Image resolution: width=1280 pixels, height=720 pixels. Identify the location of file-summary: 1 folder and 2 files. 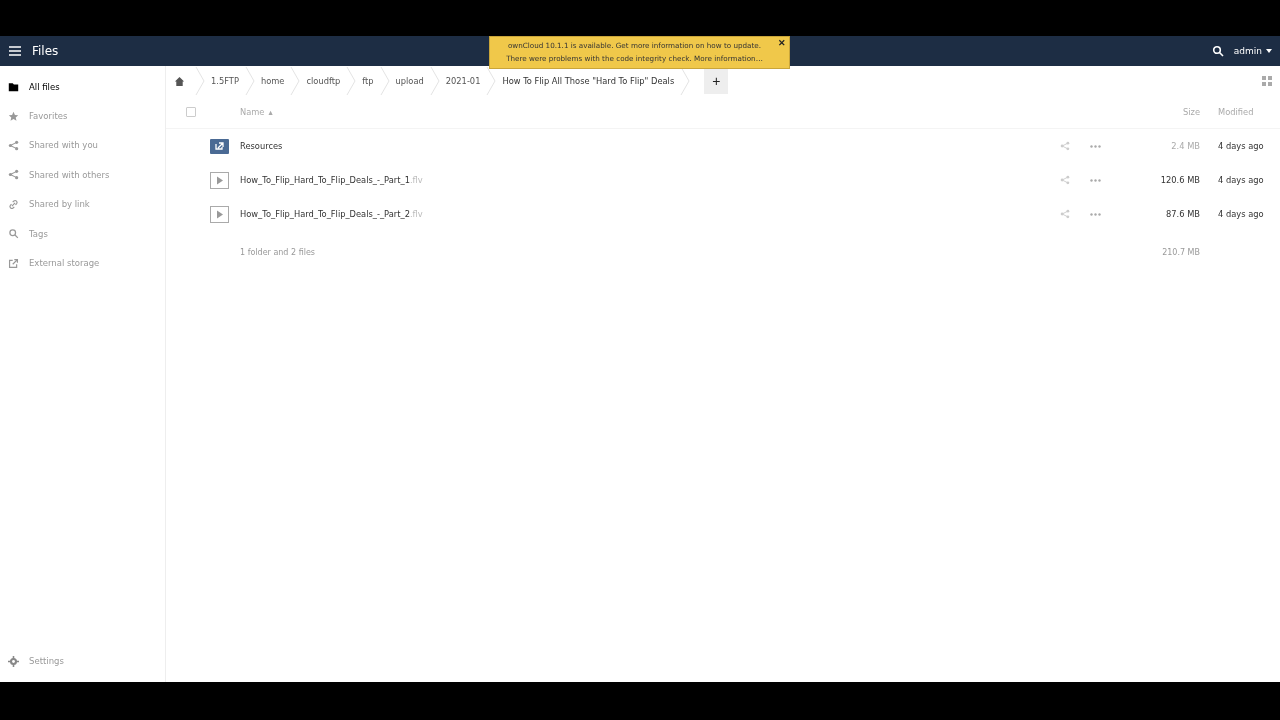
(278, 252).